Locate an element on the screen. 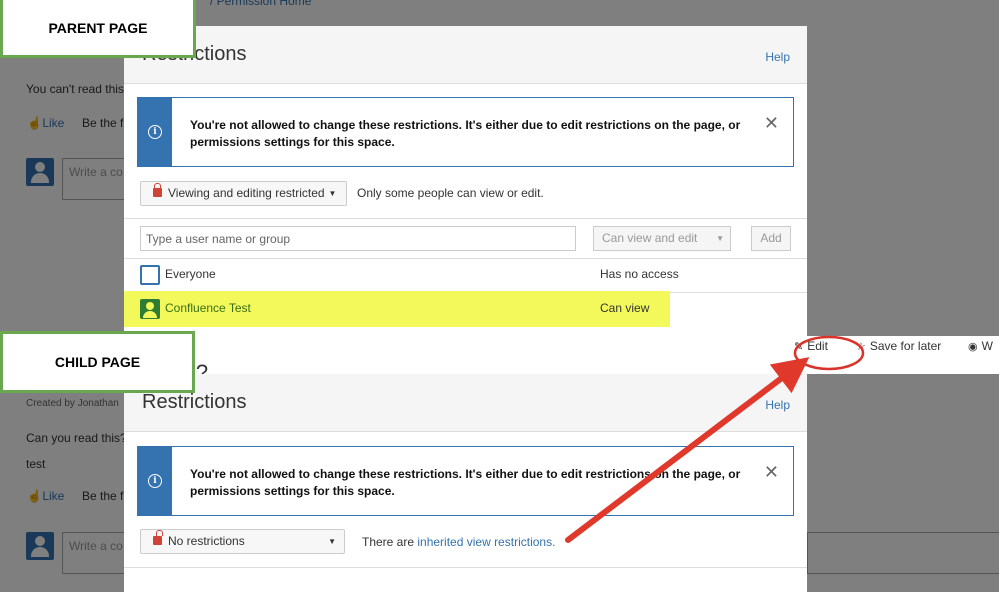 The image size is (999, 592). user-search-input is located at coordinates (358, 238).